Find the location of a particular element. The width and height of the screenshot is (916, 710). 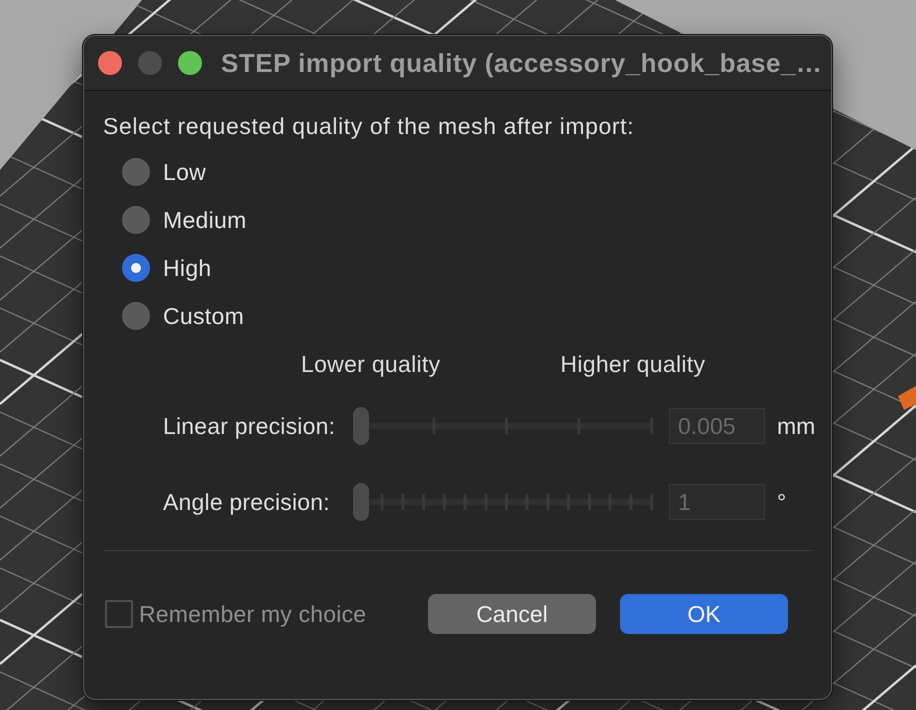

radio-label: Low is located at coordinates (184, 172).